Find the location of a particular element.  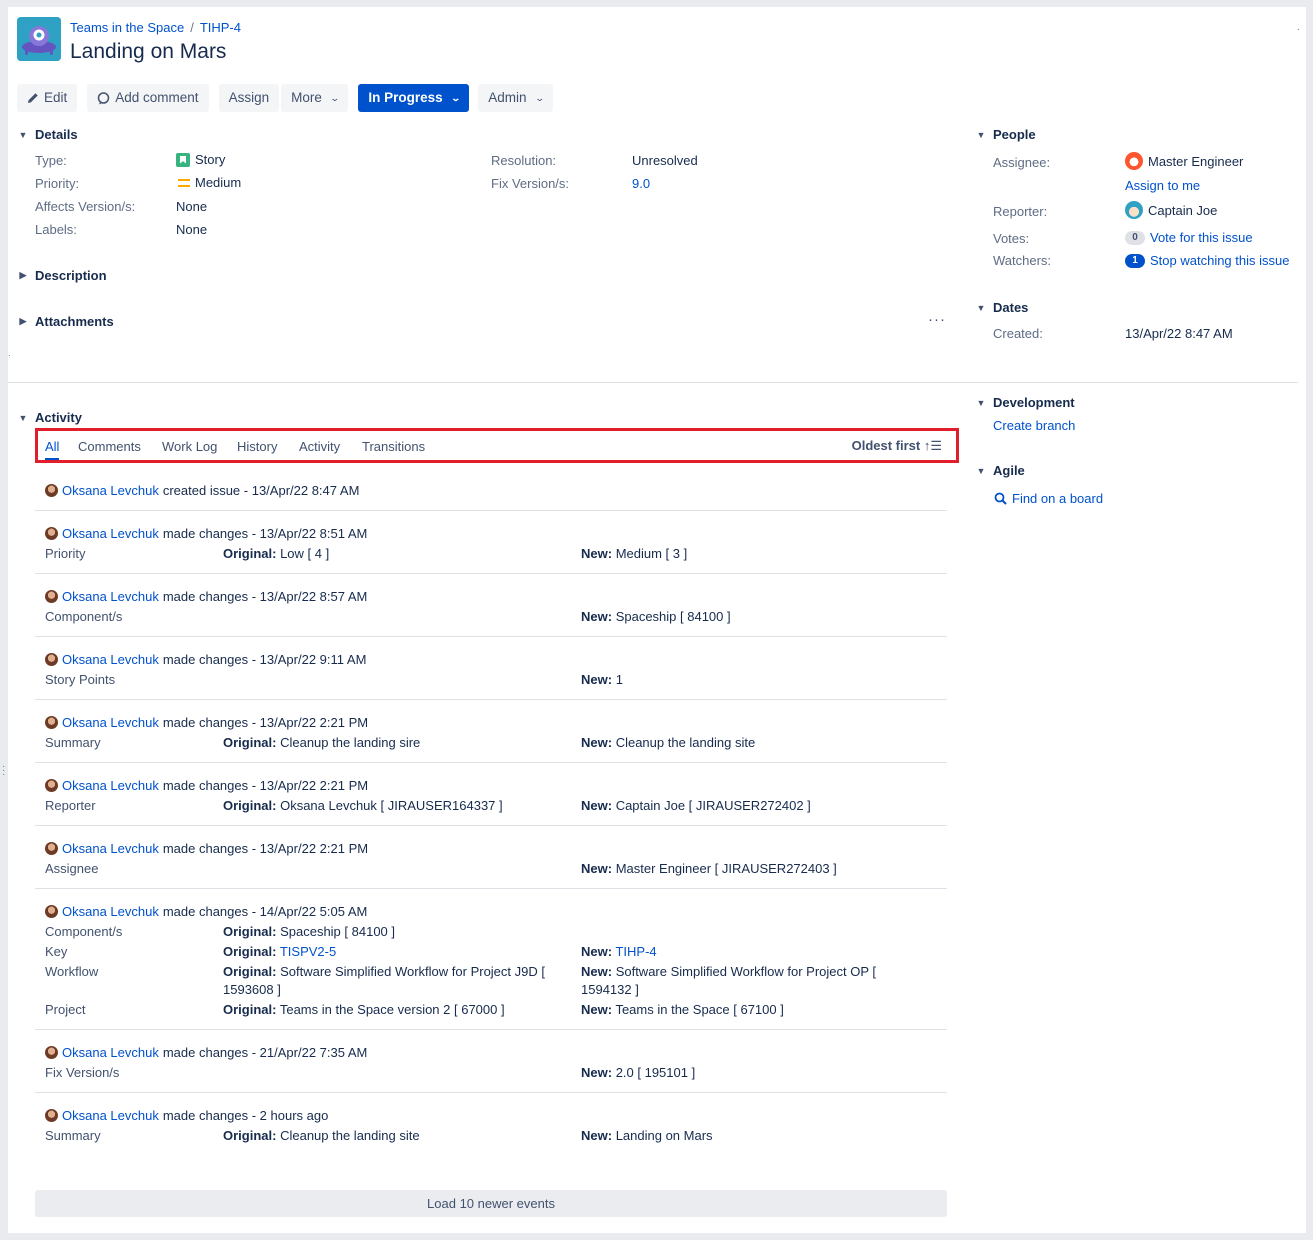

attachments-more-icon: ··· is located at coordinates (937, 319).